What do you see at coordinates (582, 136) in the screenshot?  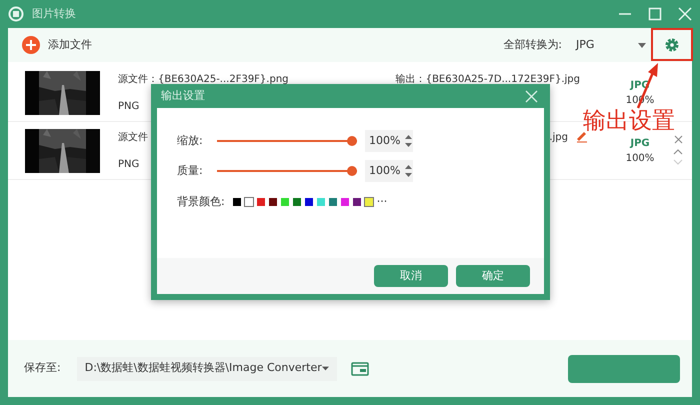 I see `edit-icon` at bounding box center [582, 136].